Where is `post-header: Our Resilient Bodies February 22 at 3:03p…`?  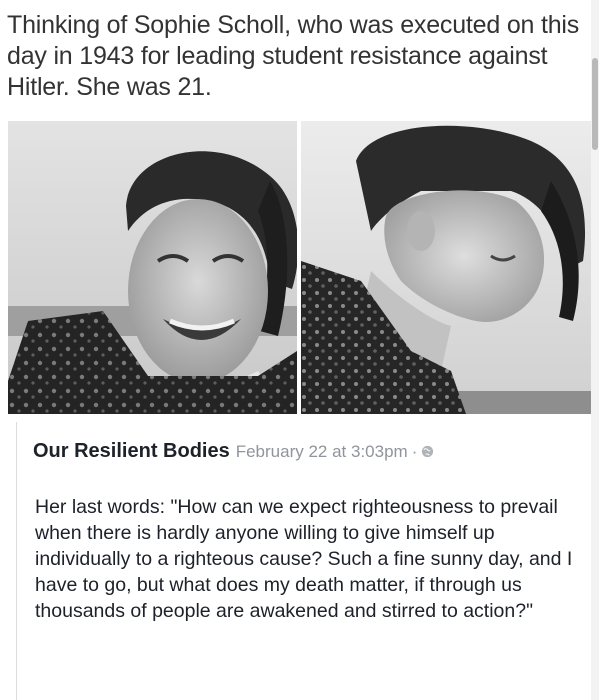 post-header: Our Resilient Bodies February 22 at 3:03p… is located at coordinates (233, 451).